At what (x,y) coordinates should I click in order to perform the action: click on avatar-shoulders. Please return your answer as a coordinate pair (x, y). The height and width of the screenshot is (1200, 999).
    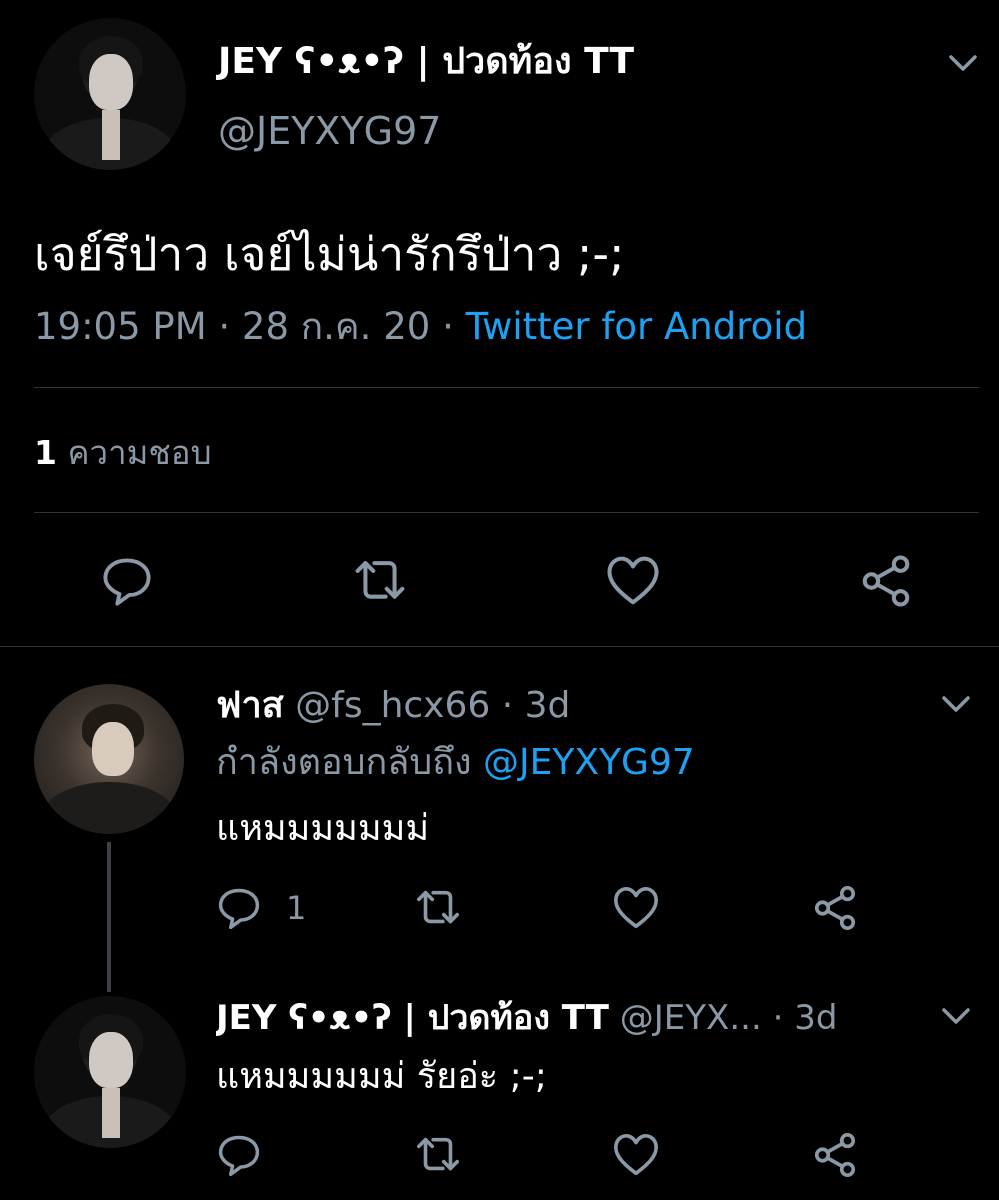
    Looking at the image, I should click on (109, 808).